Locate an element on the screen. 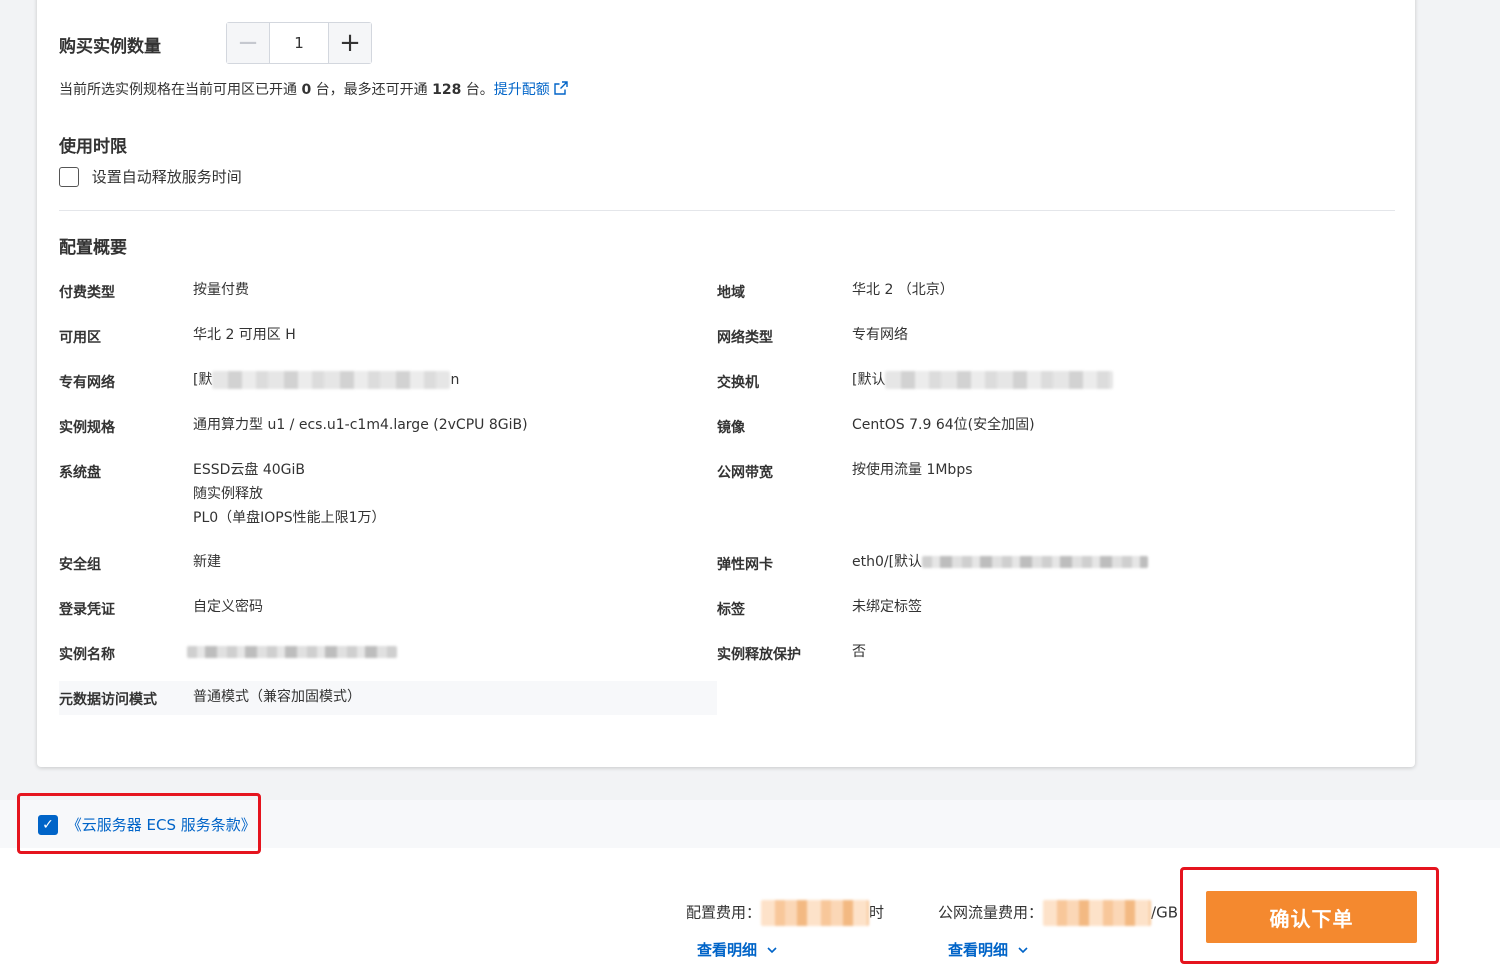  quota-prefix: 当前所选实例规格在当前可用区已开通 is located at coordinates (178, 90).